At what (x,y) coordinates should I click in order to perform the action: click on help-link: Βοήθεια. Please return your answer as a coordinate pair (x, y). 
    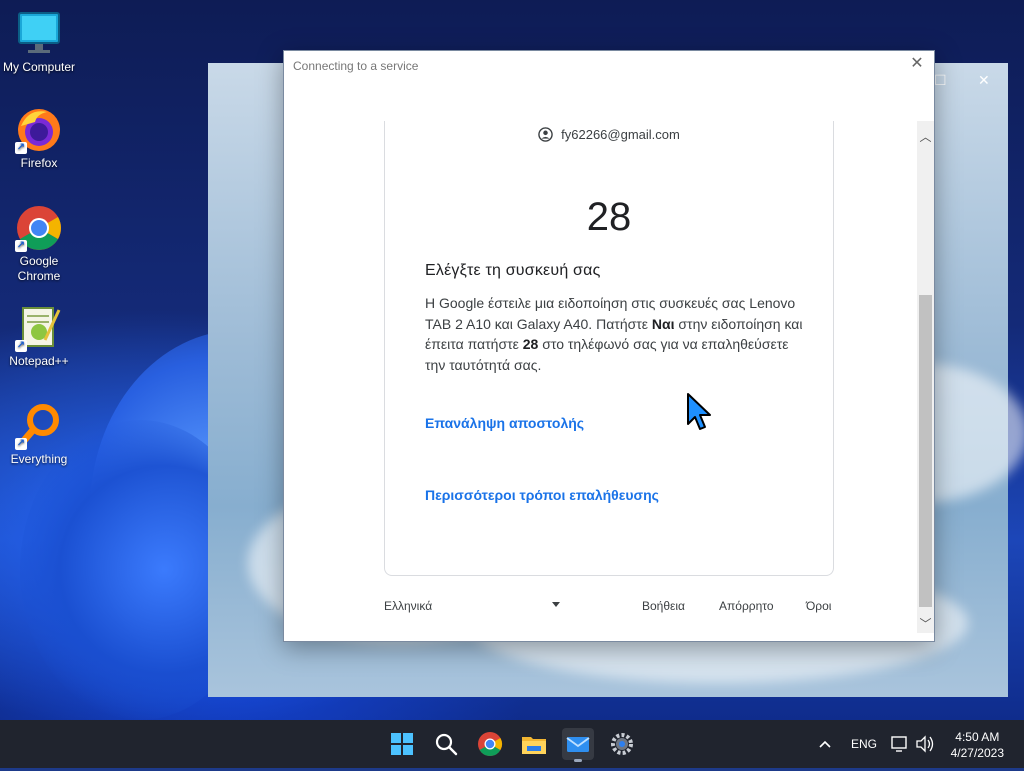
    Looking at the image, I should click on (663, 606).